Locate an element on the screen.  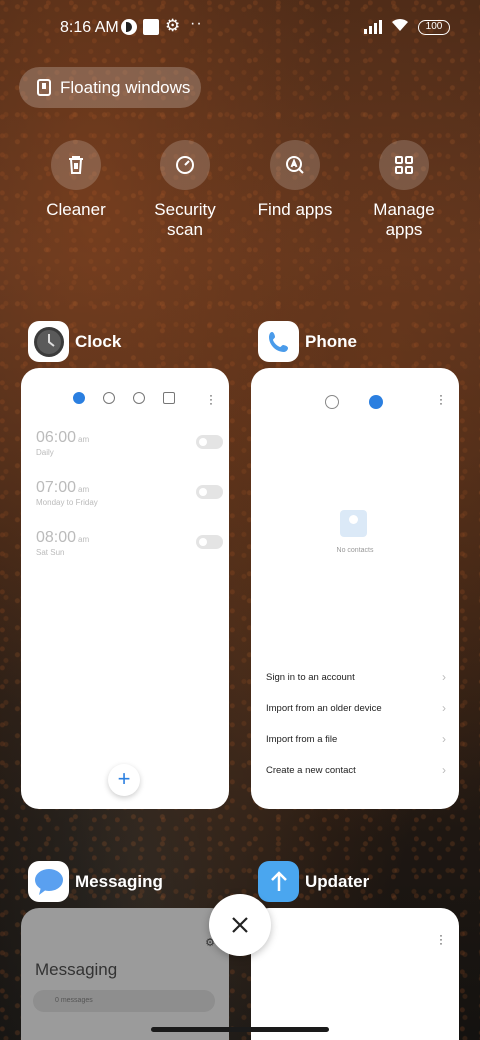
dots-icon: ·· is located at coordinates (196, 23).